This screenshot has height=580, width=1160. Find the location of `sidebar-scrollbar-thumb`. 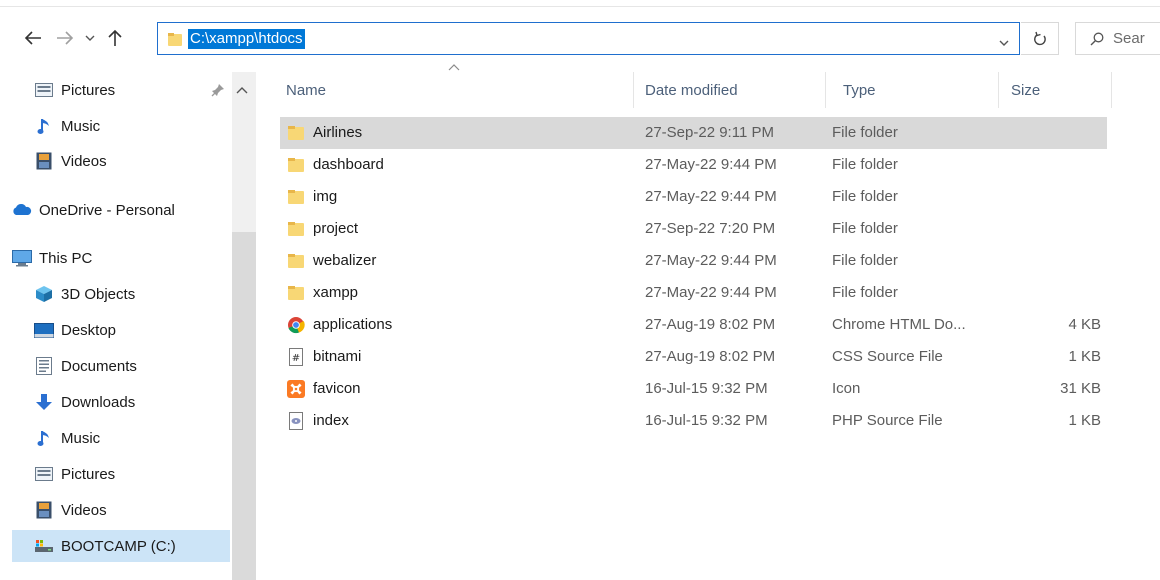

sidebar-scrollbar-thumb is located at coordinates (244, 406).